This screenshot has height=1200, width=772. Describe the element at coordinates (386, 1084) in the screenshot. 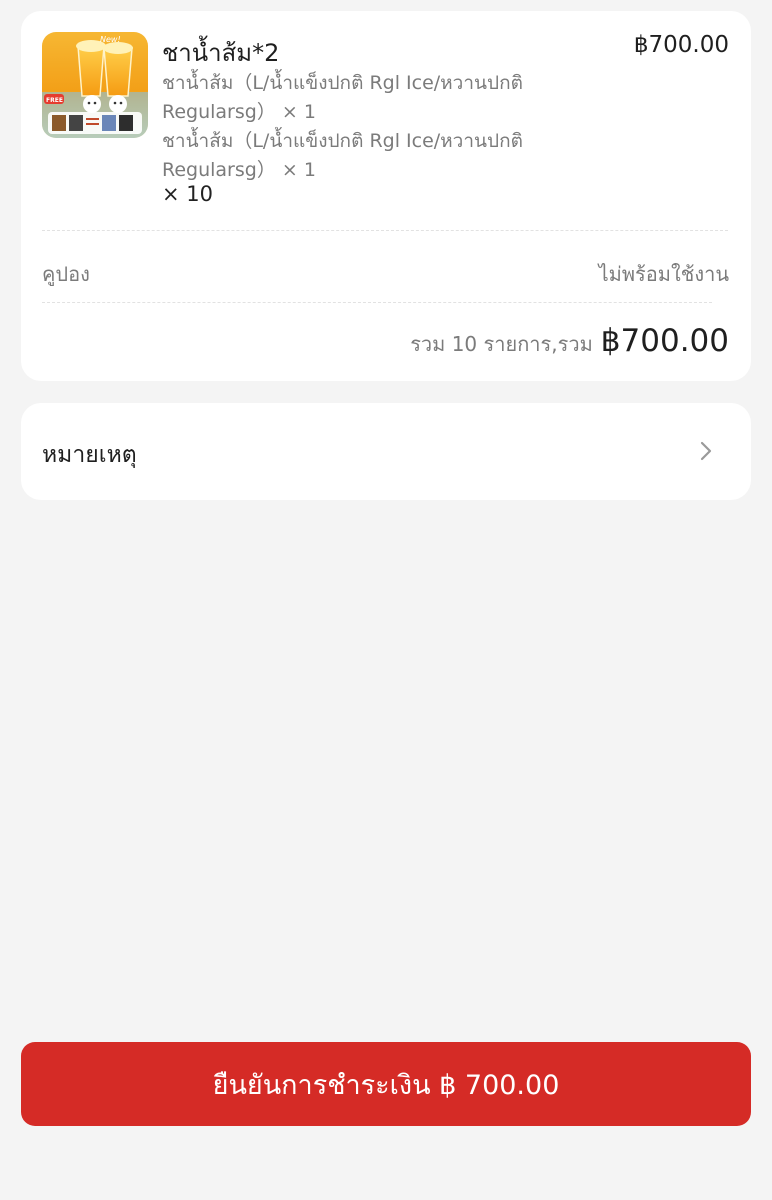

I see `confirm-payment-button: ยืนยันการชำระเงิน ฿ 700.00` at that location.